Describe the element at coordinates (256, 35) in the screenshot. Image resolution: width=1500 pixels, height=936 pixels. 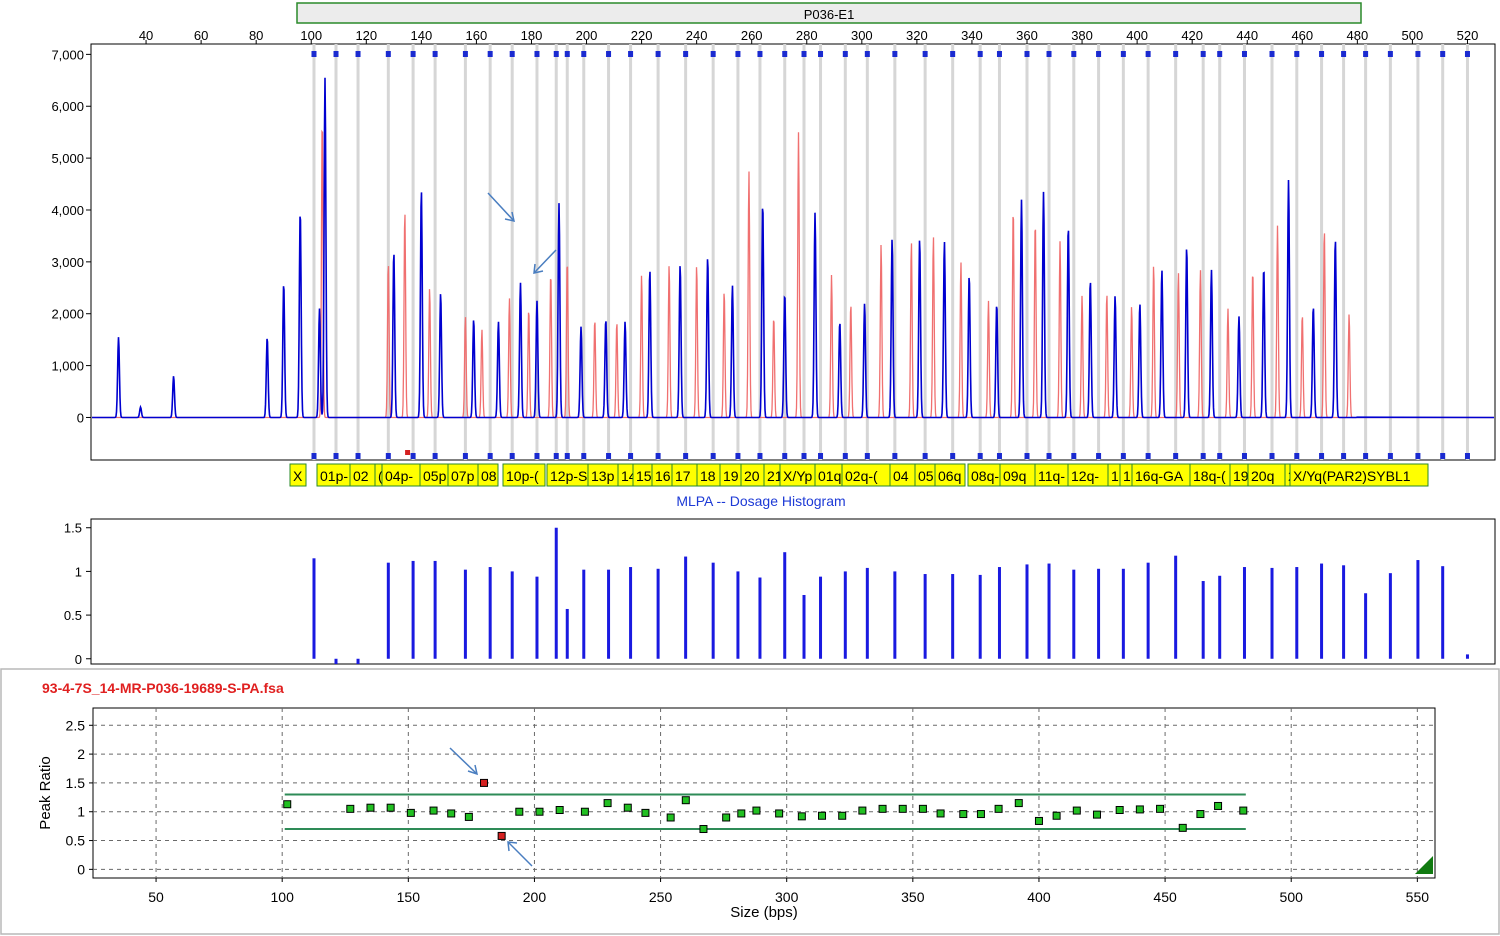
I see `size-tick-label: 80` at that location.